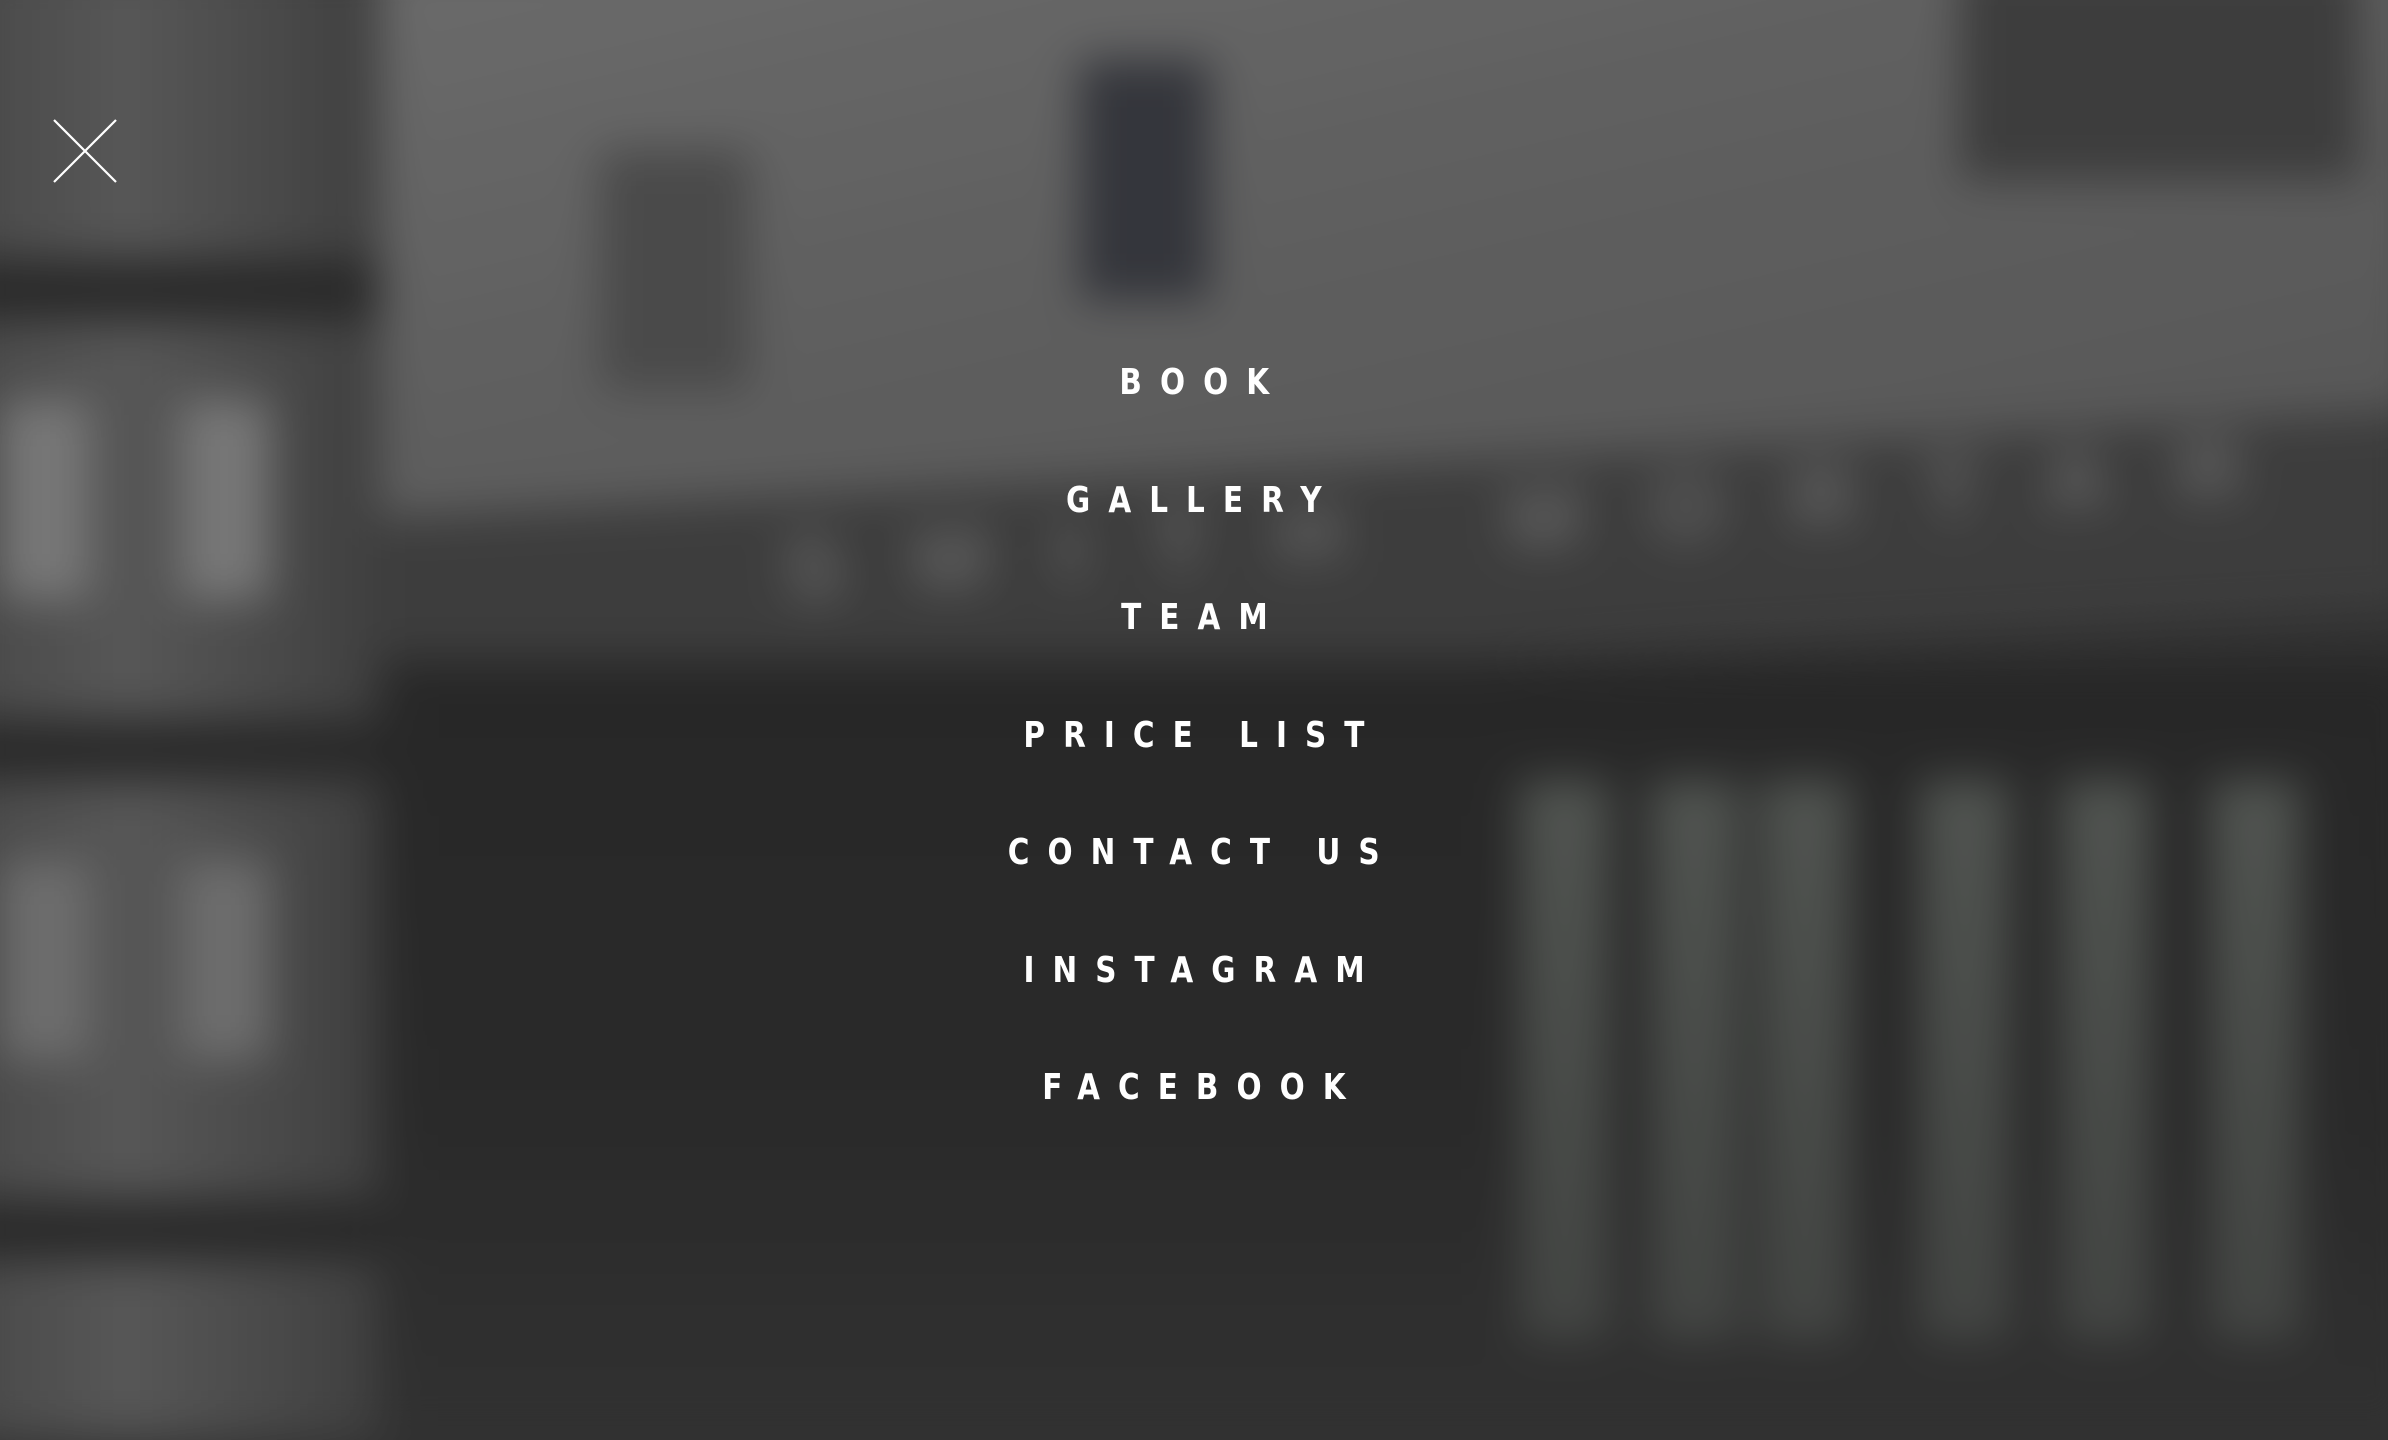 The height and width of the screenshot is (1440, 2388). I want to click on menu-item-contact-us: CONTACT US, so click(1194, 869).